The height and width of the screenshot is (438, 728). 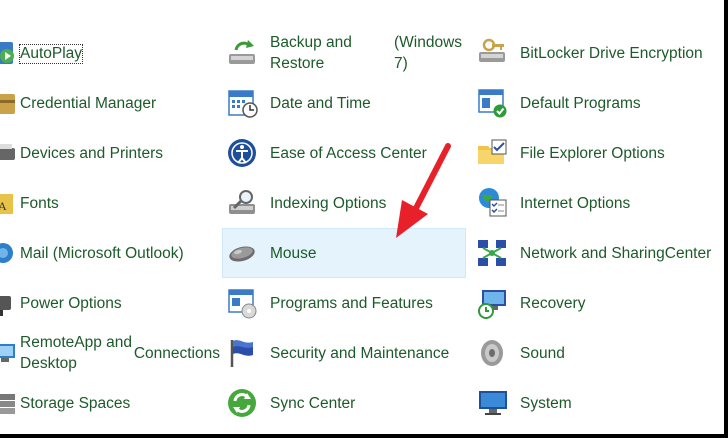 I want to click on bitlocker-icon, so click(x=492, y=50).